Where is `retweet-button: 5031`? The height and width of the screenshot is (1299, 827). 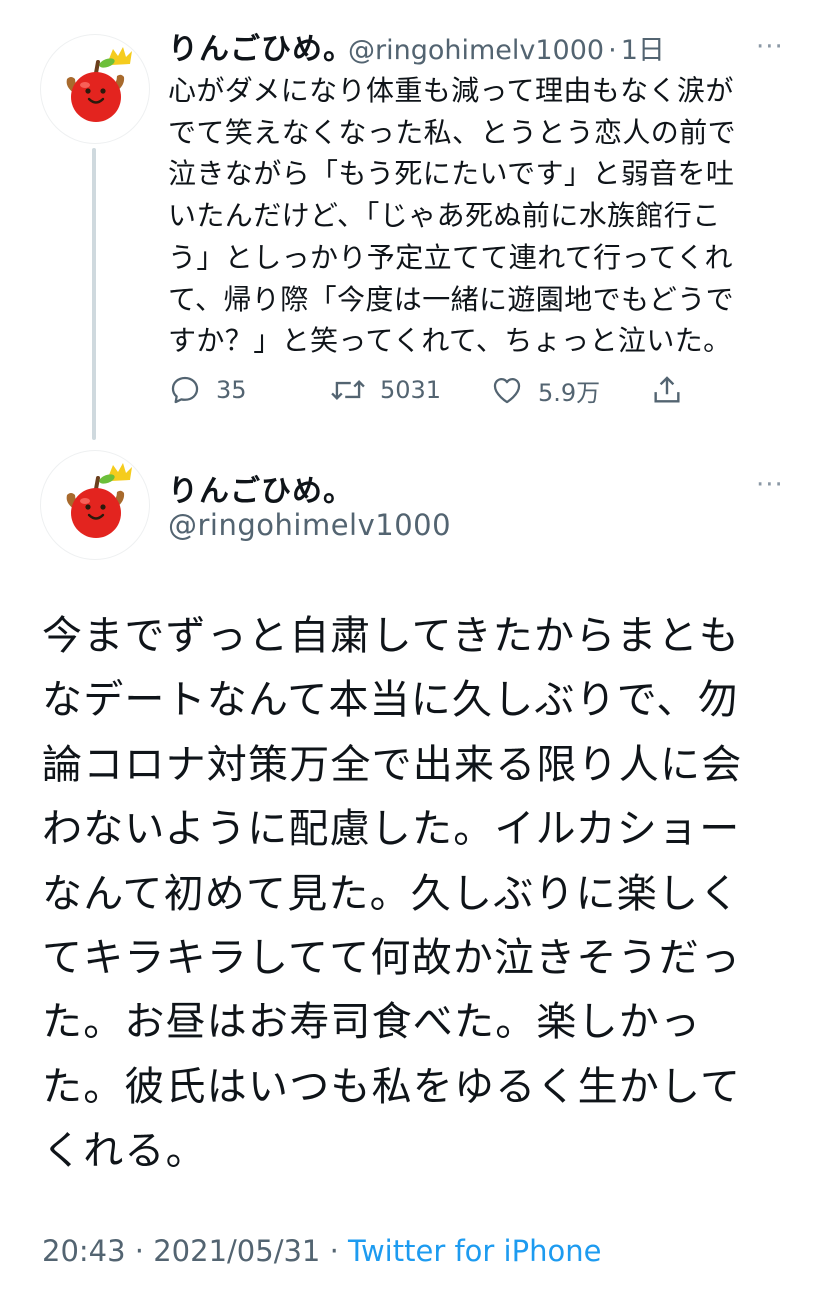
retweet-button: 5031 is located at coordinates (385, 390).